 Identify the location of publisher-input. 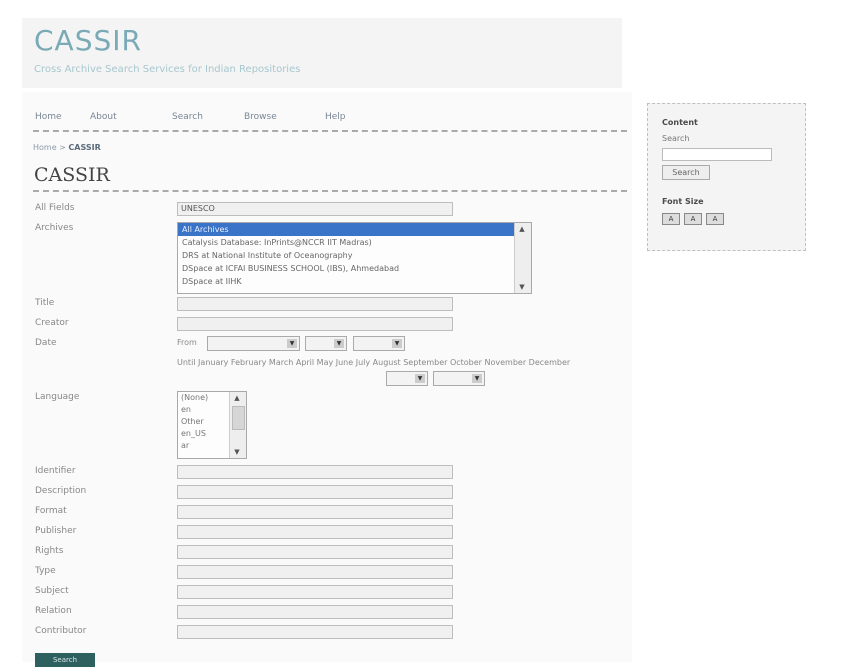
(315, 532).